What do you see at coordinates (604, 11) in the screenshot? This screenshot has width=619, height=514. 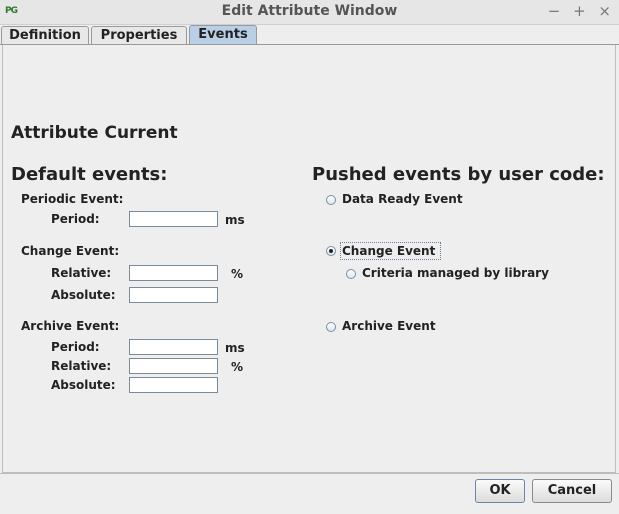 I see `close-icon: ×` at bounding box center [604, 11].